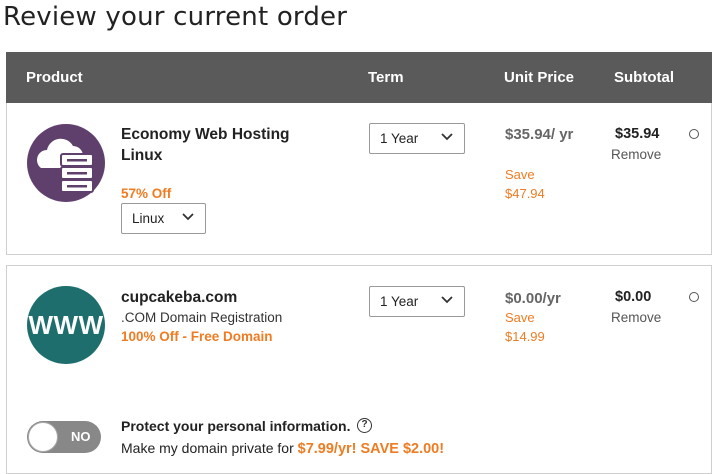  I want to click on domain-name: cupcakeba.com, so click(179, 297).